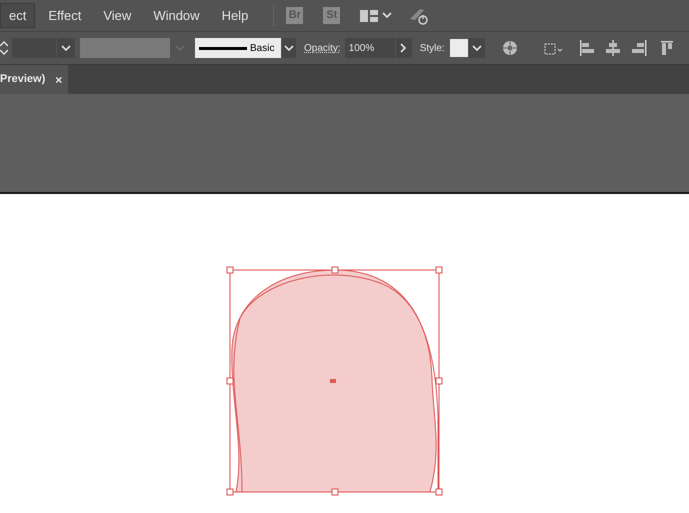 The width and height of the screenshot is (689, 513). What do you see at coordinates (18, 15) in the screenshot?
I see `menu-item: ect` at bounding box center [18, 15].